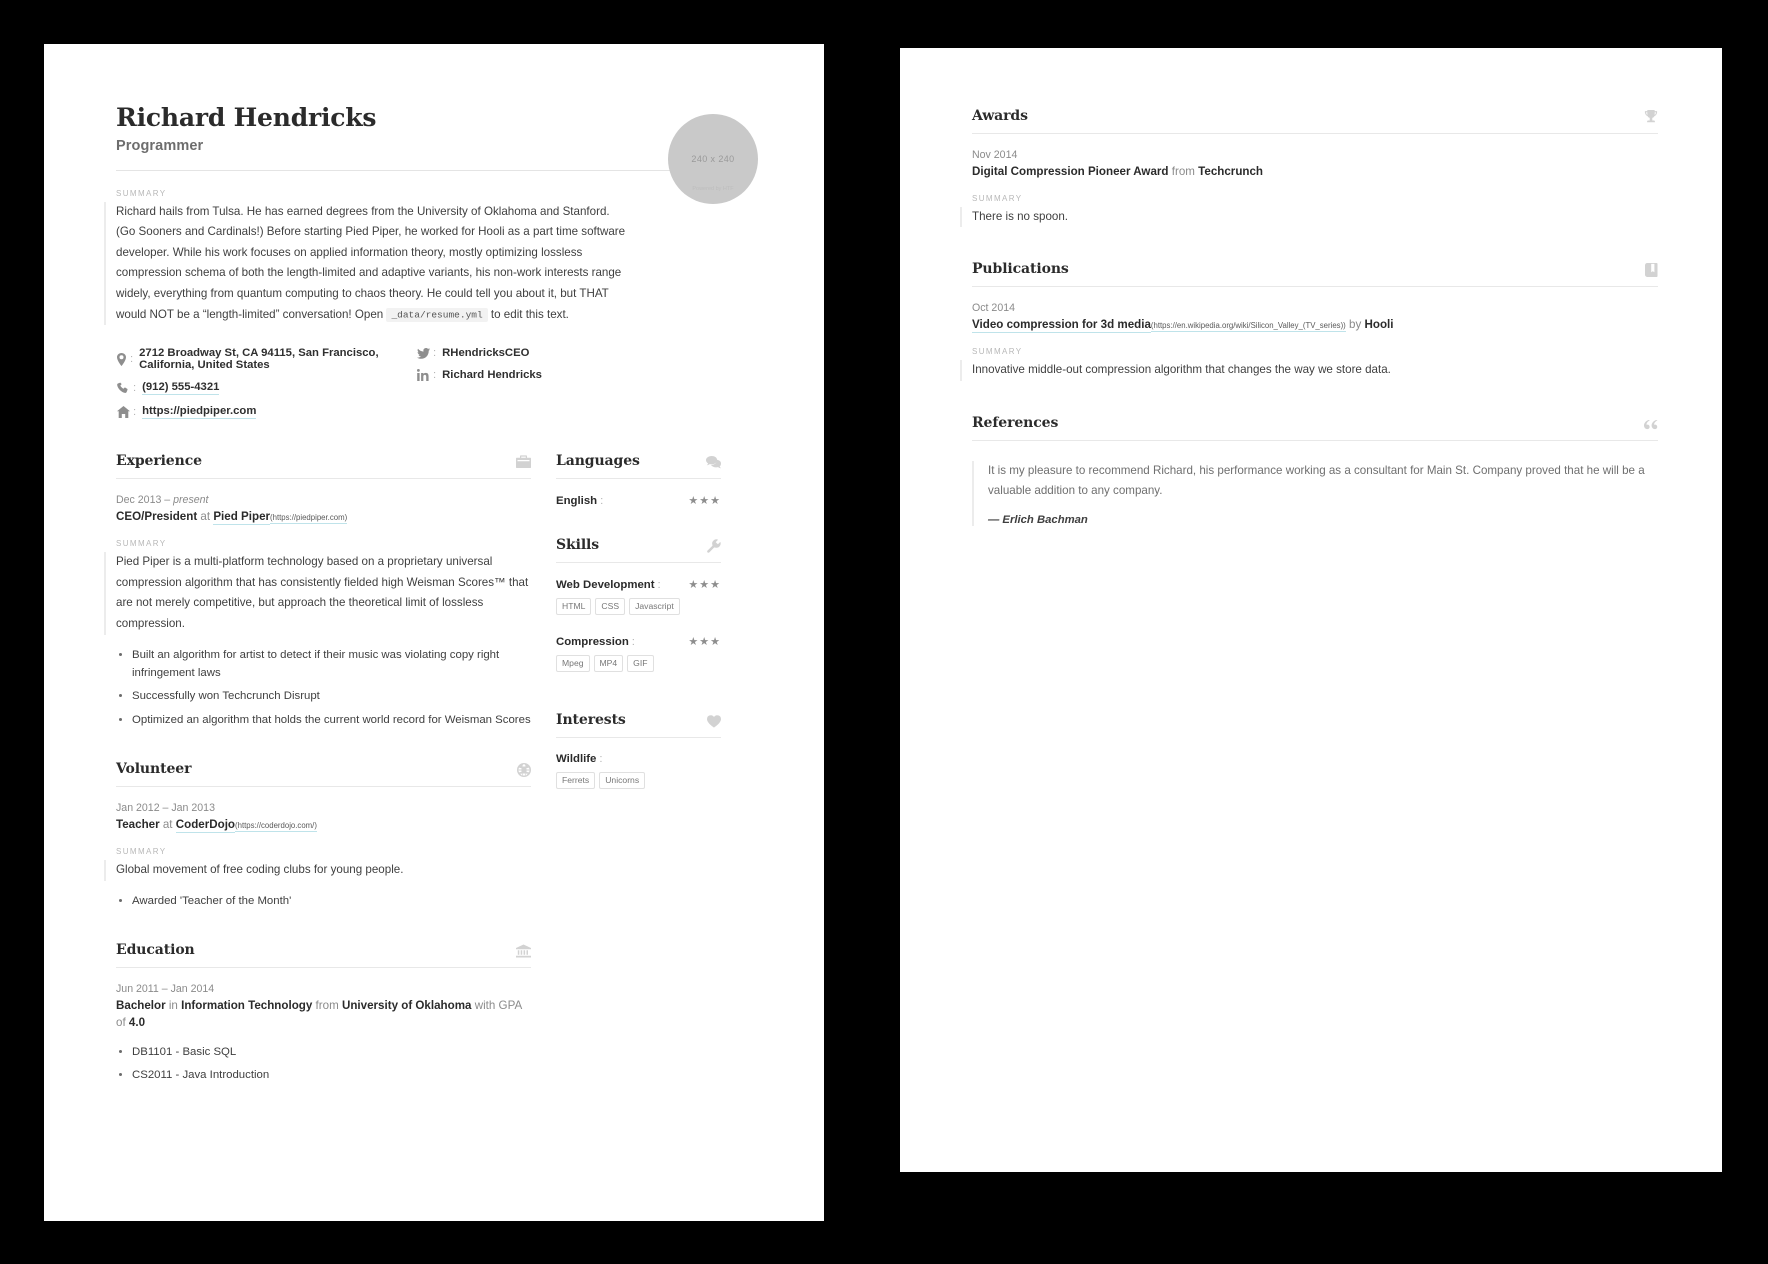 Image resolution: width=1768 pixels, height=1264 pixels. I want to click on keyword-tag: Javascript, so click(654, 607).